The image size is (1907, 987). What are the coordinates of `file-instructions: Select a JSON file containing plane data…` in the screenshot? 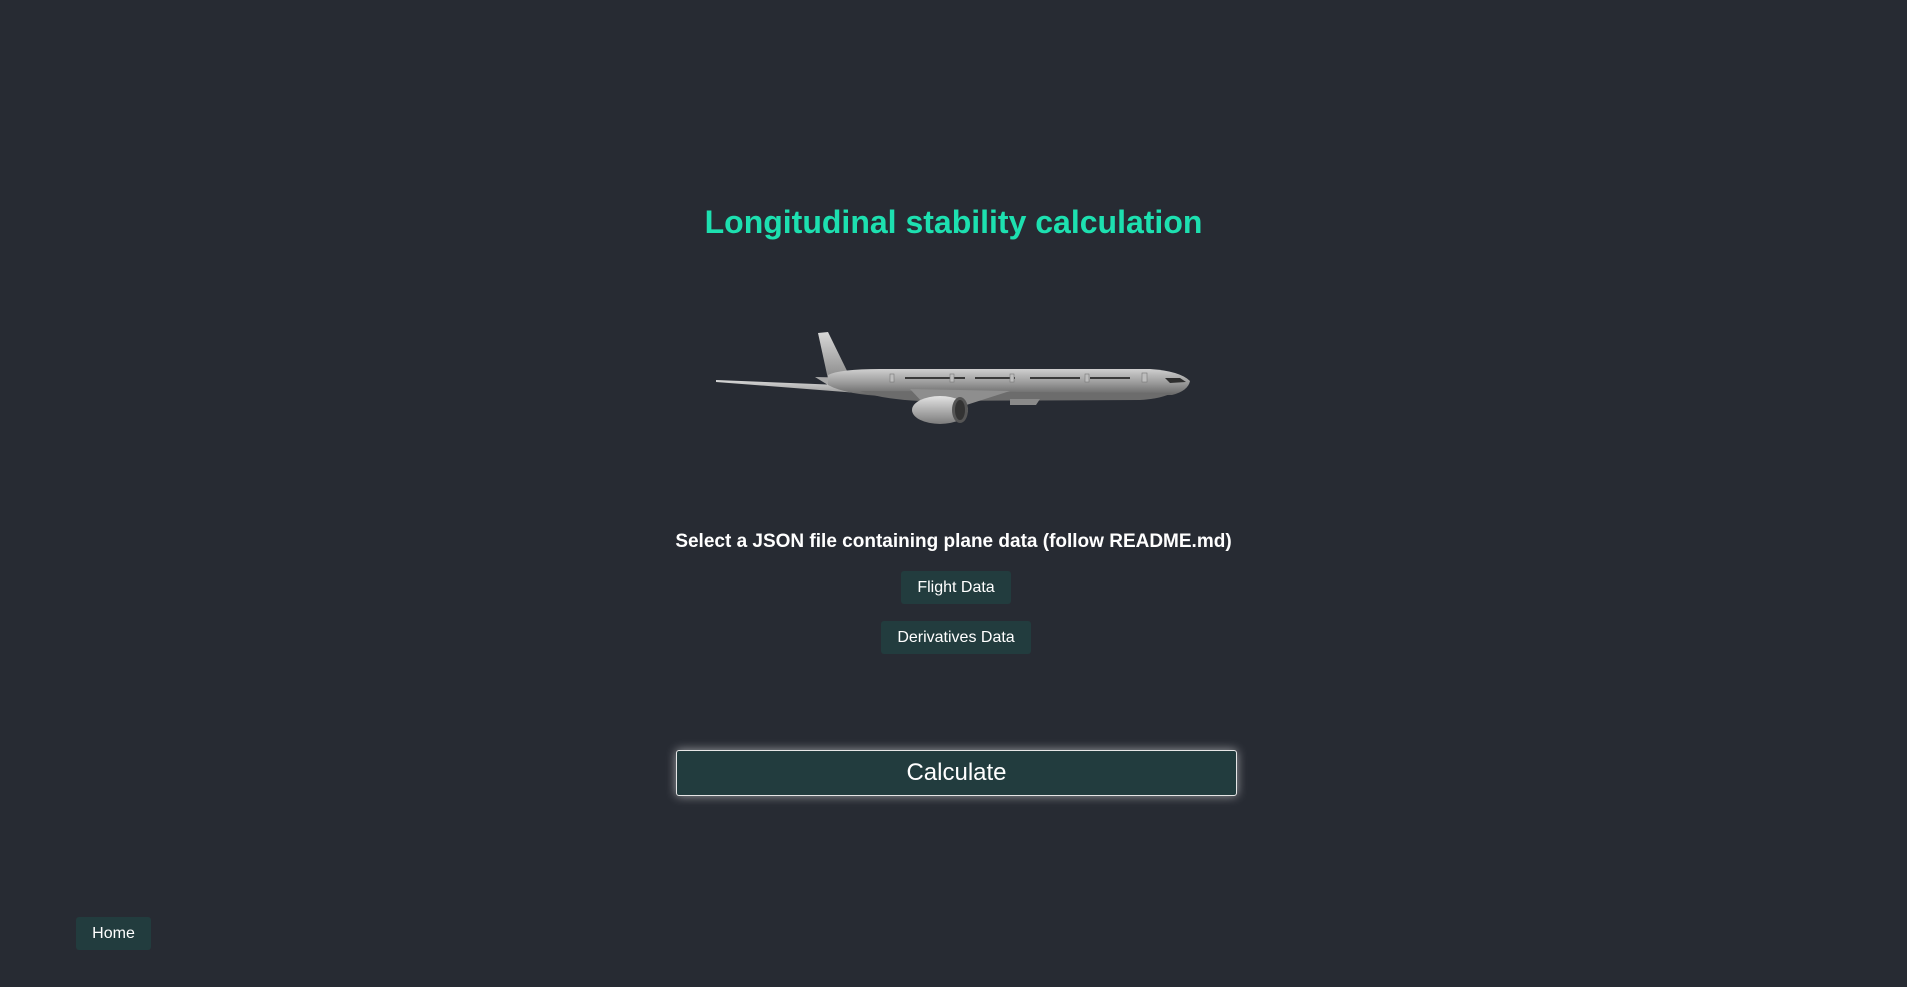 It's located at (953, 541).